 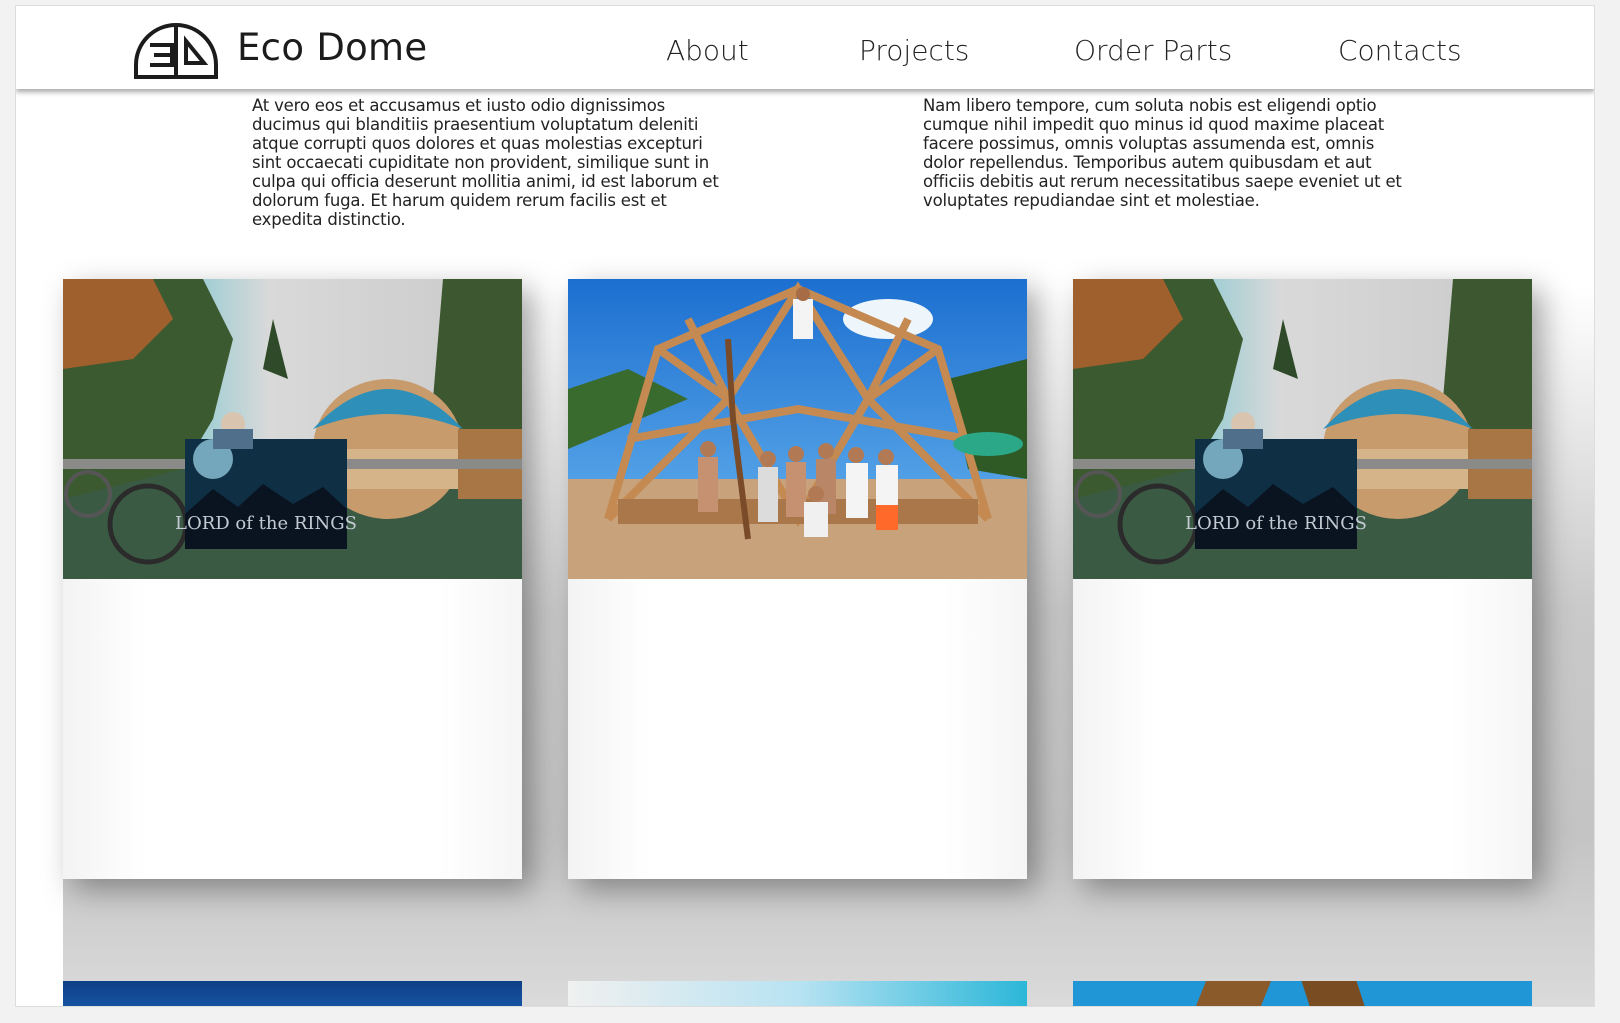 I want to click on nav-contacts: Contacts, so click(x=1400, y=50).